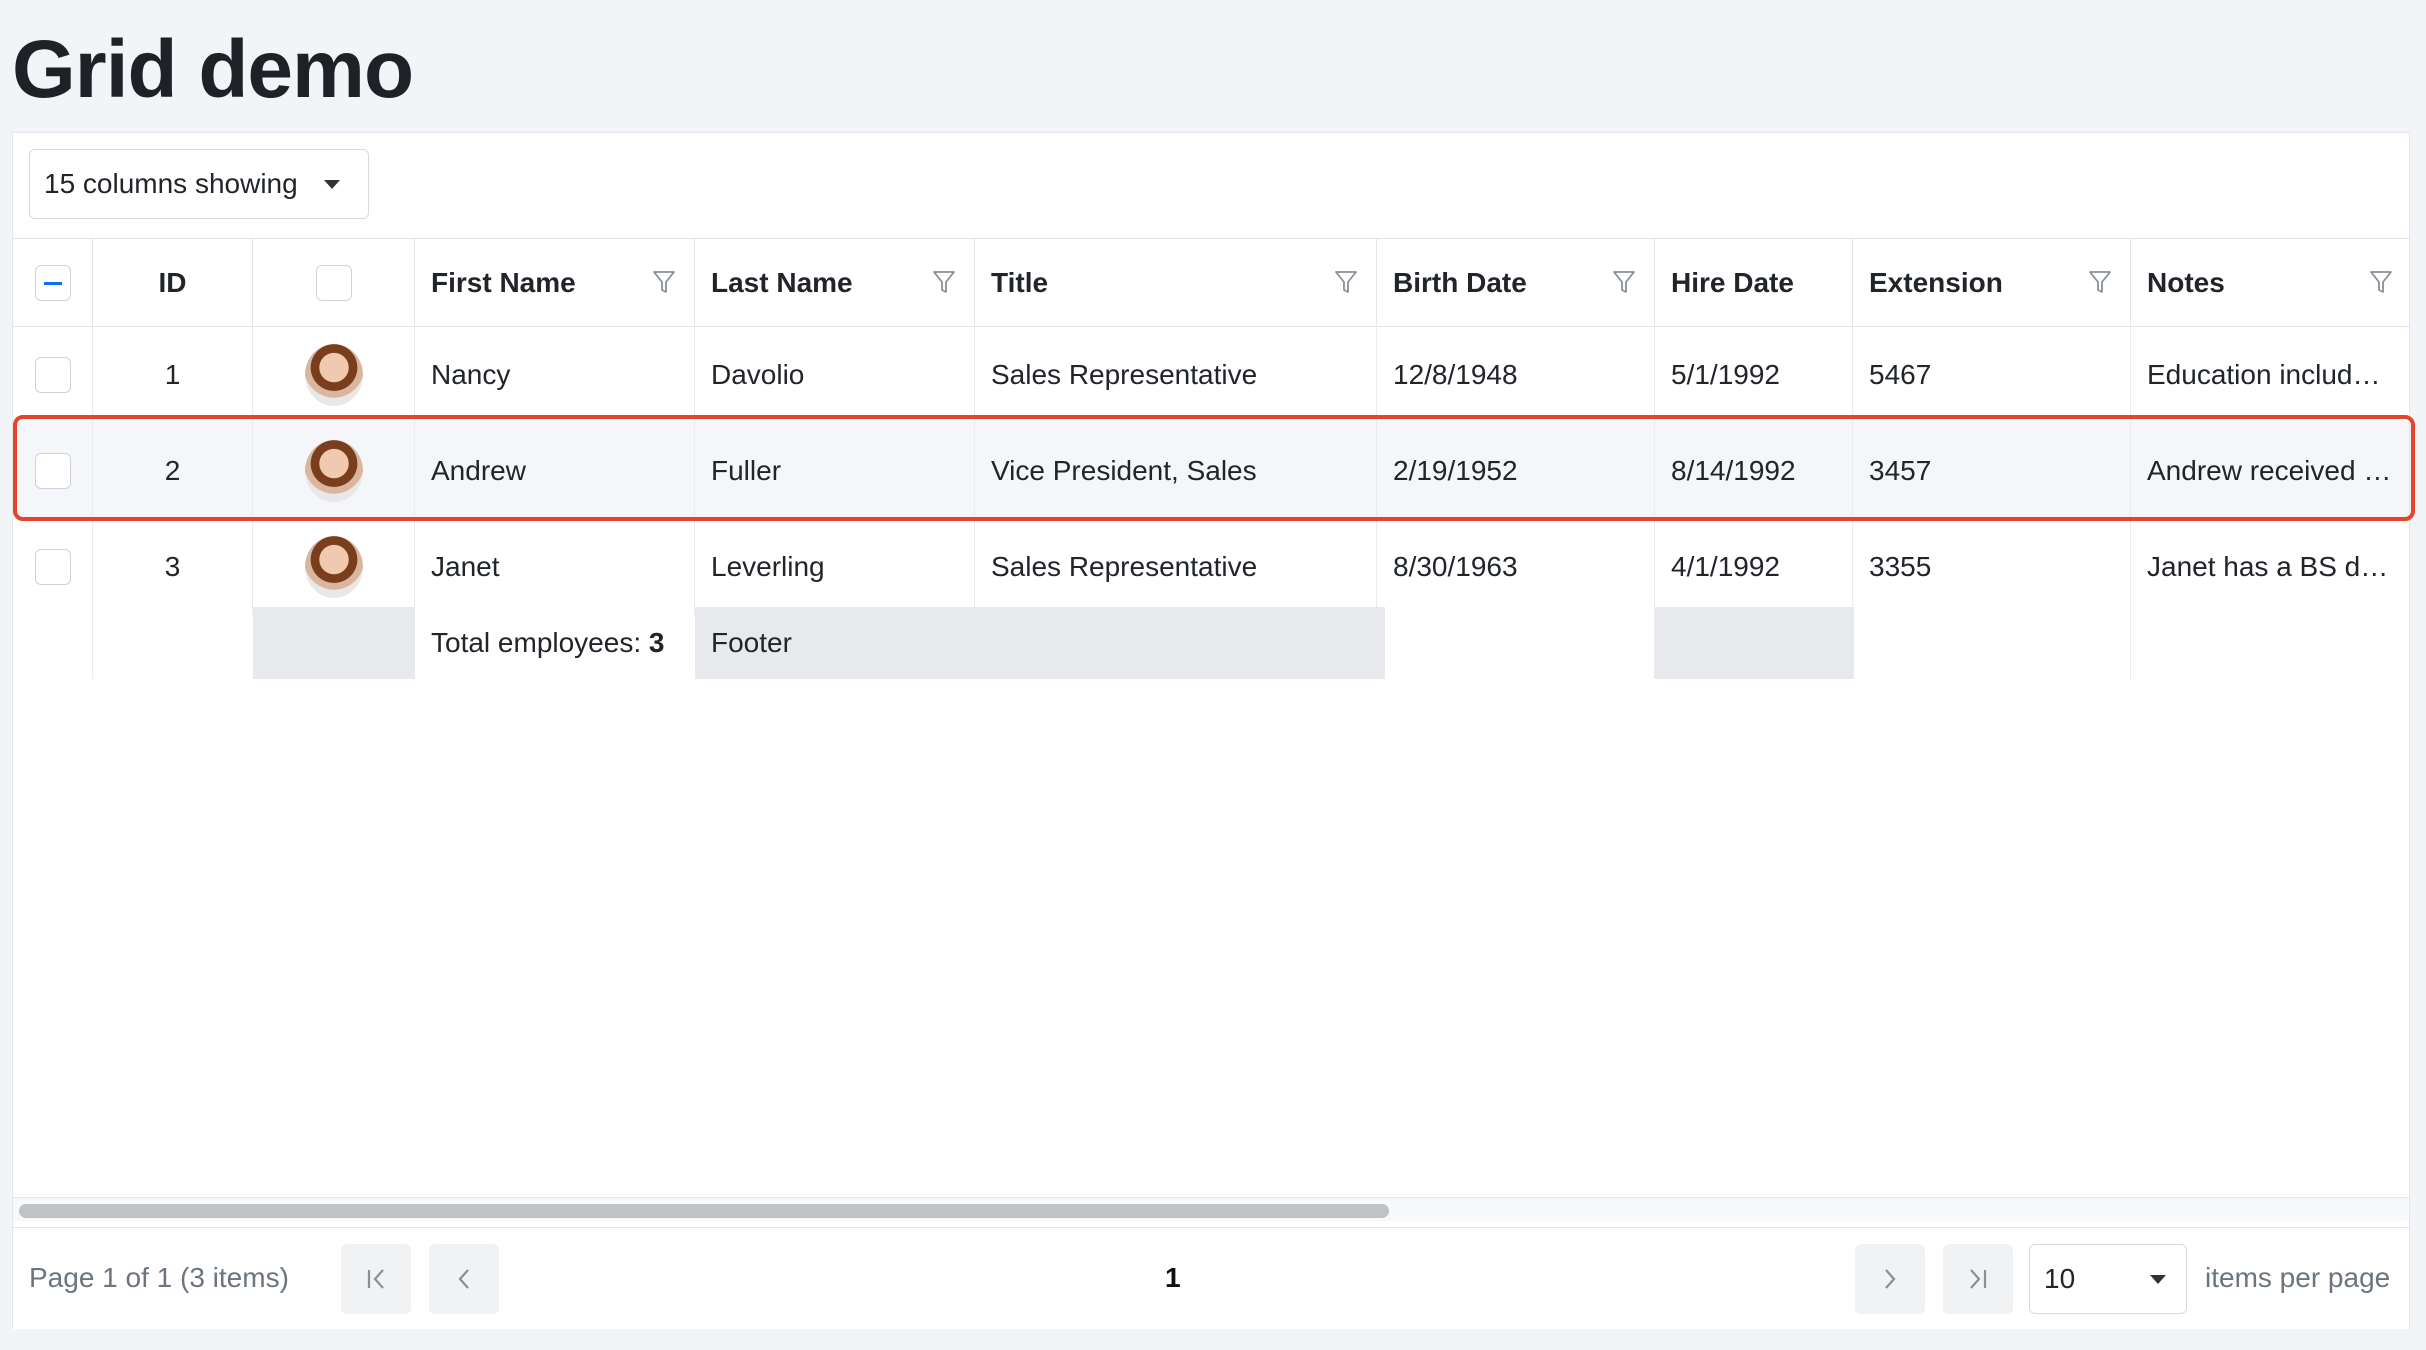 Image resolution: width=2426 pixels, height=1350 pixels. Describe the element at coordinates (173, 375) in the screenshot. I see `cell-id: 1` at that location.